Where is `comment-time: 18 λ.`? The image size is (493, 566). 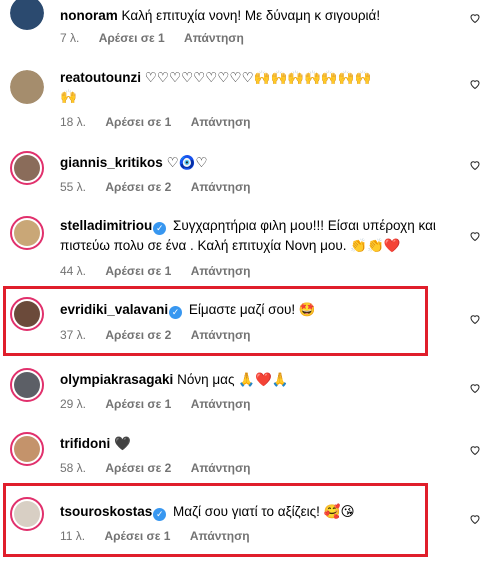
comment-time: 18 λ. is located at coordinates (73, 122).